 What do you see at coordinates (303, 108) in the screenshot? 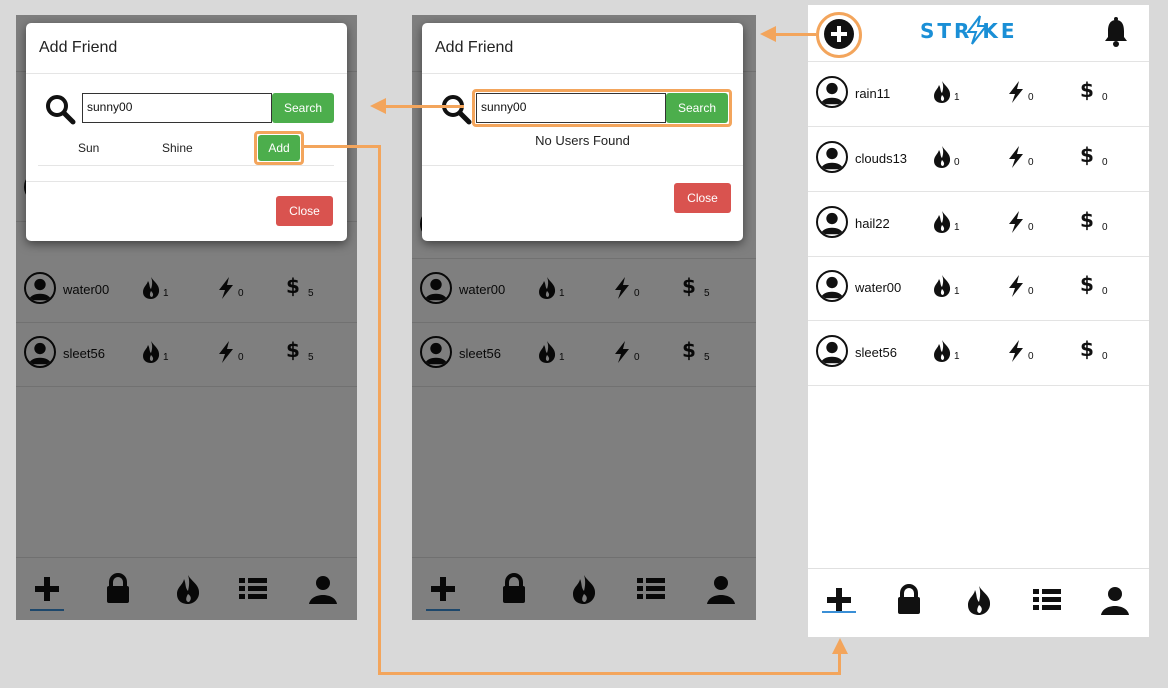
I see `search-button: Search` at bounding box center [303, 108].